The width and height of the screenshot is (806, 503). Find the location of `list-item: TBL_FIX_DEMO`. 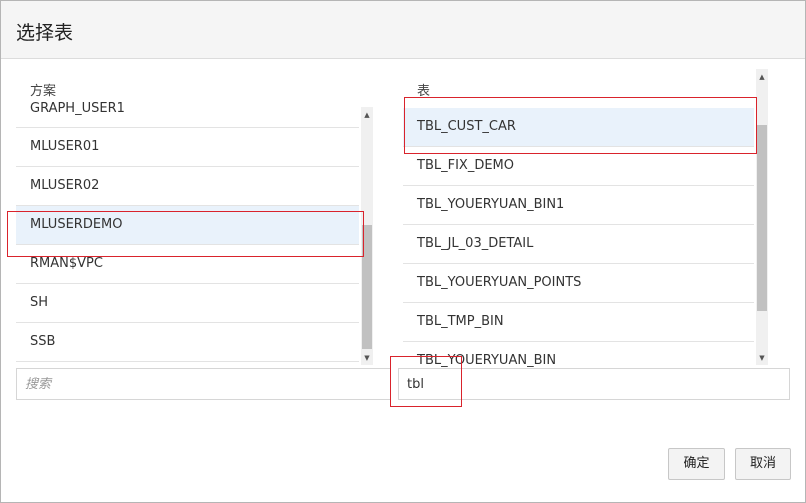

list-item: TBL_FIX_DEMO is located at coordinates (578, 166).